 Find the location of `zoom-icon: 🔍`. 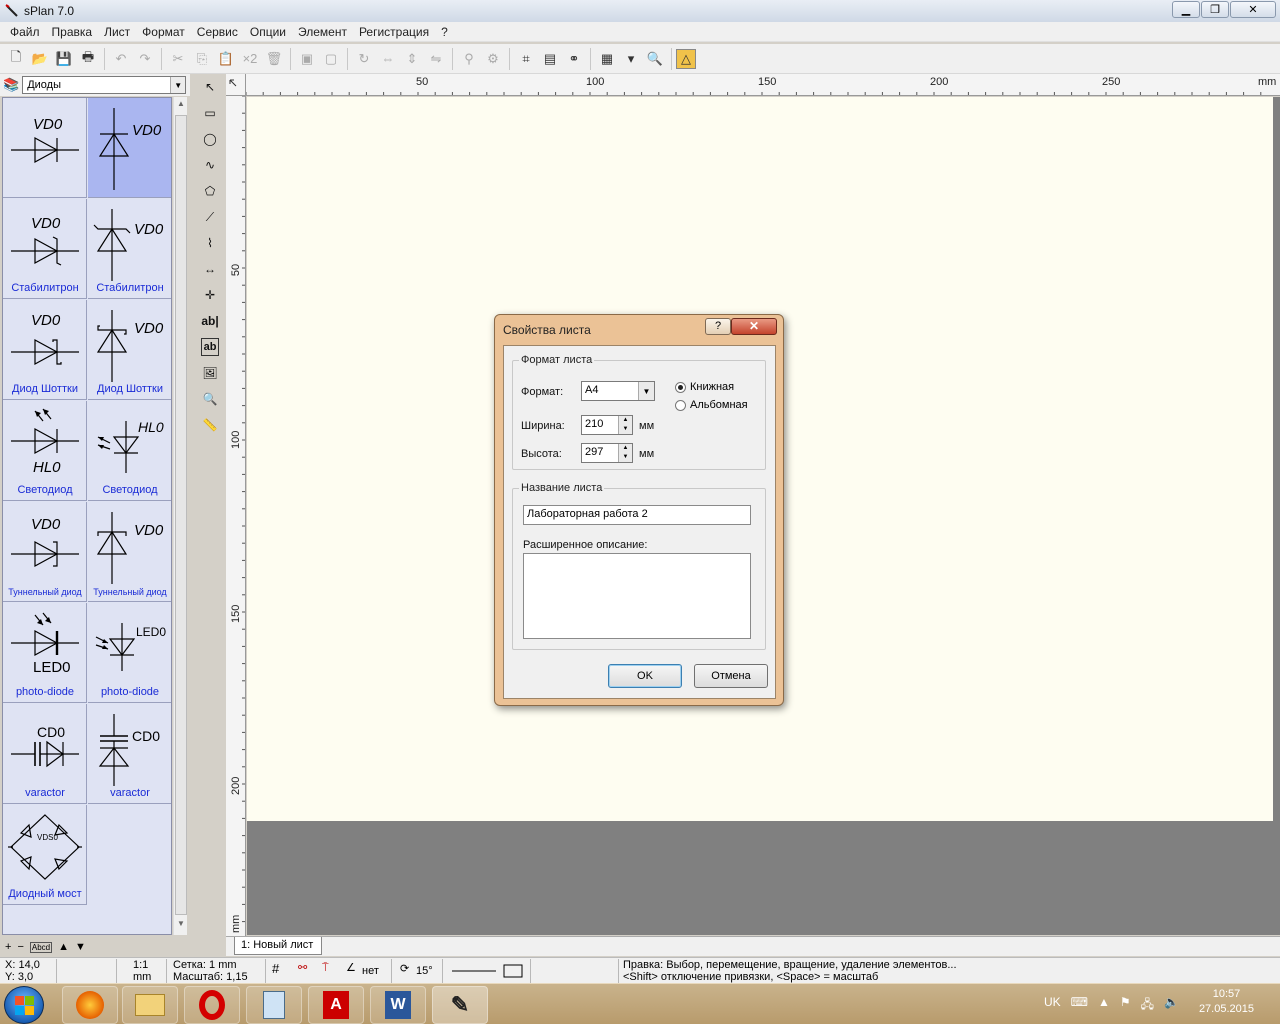

zoom-icon: 🔍 is located at coordinates (210, 399).